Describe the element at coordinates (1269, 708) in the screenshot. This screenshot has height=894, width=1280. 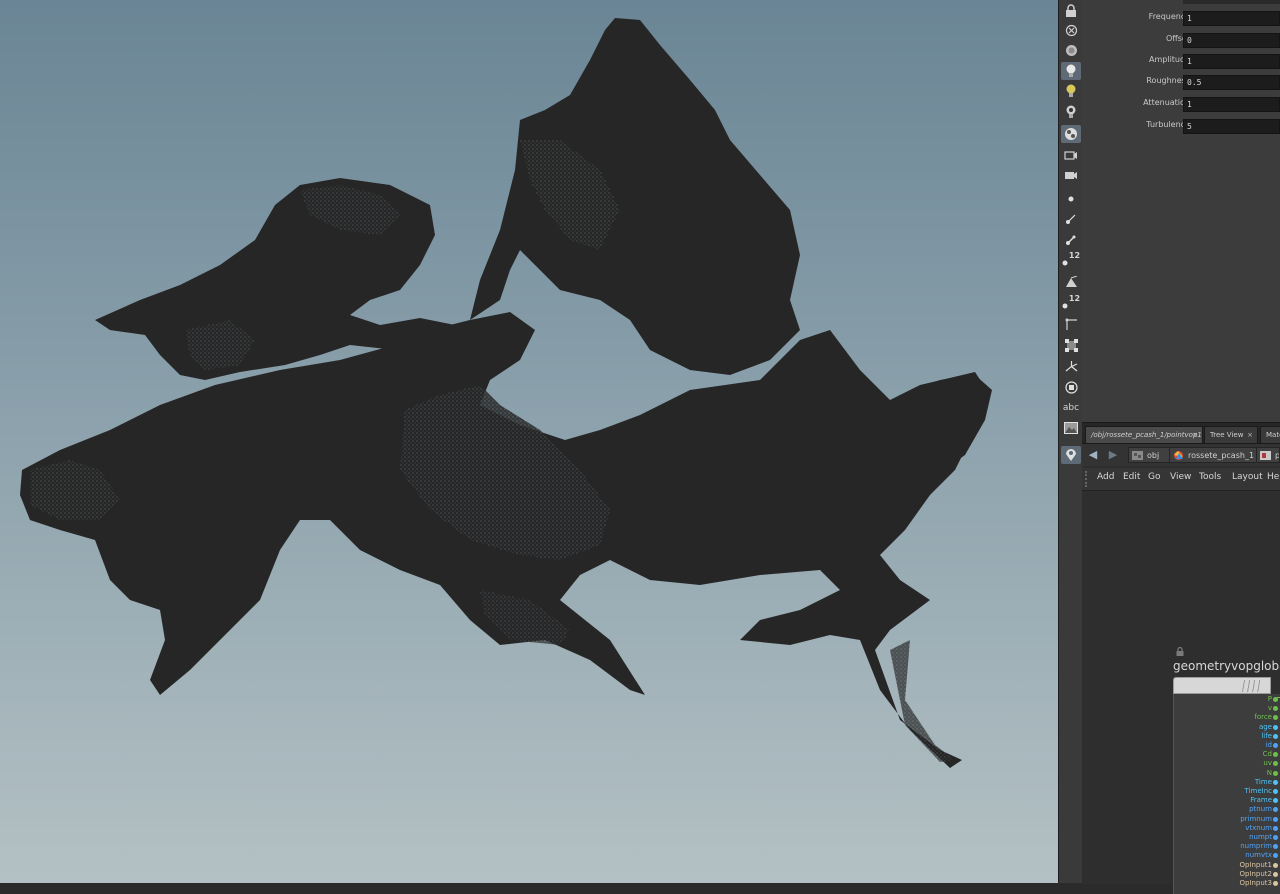
I see `port-label: v` at that location.